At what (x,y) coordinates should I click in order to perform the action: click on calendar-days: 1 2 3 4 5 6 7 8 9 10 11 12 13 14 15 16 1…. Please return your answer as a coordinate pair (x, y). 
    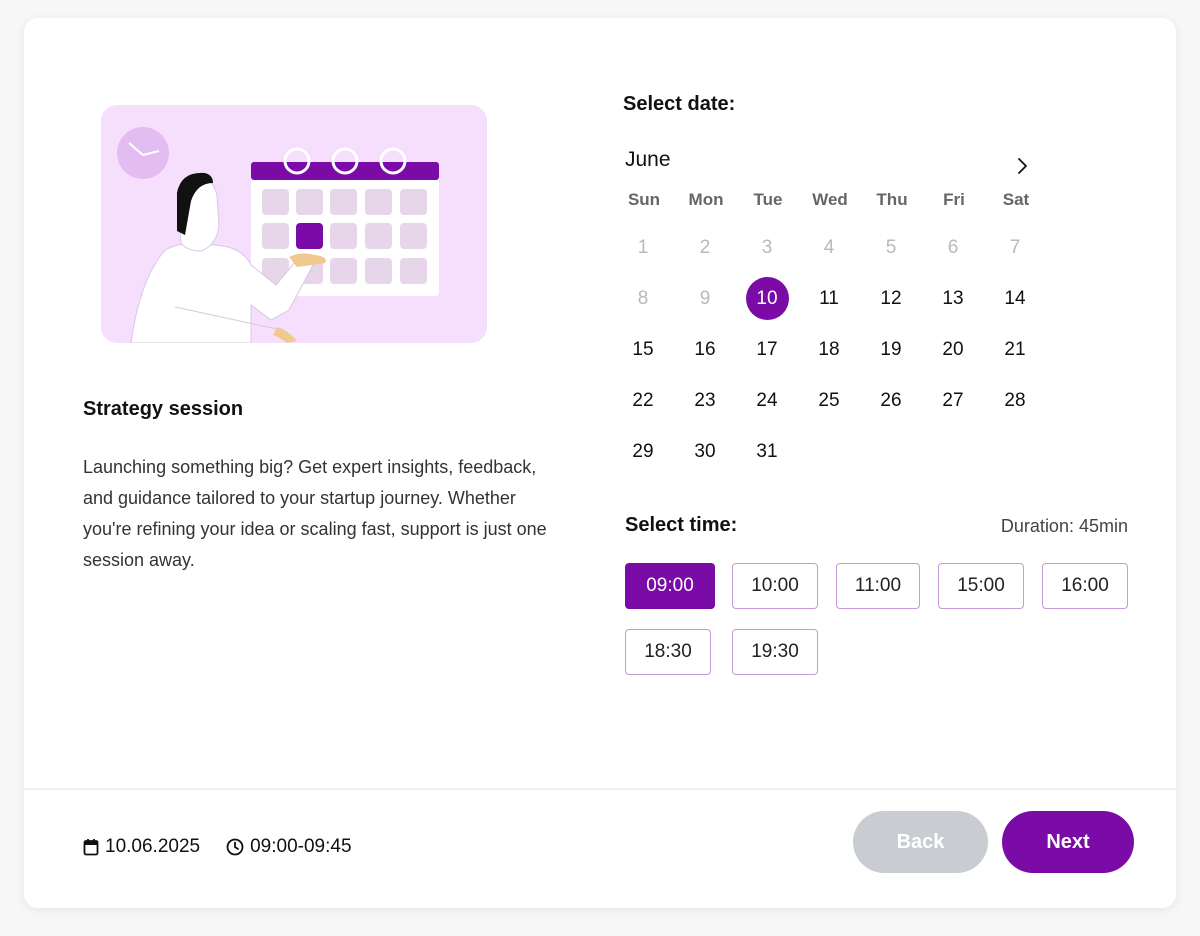
    Looking at the image, I should click on (829, 349).